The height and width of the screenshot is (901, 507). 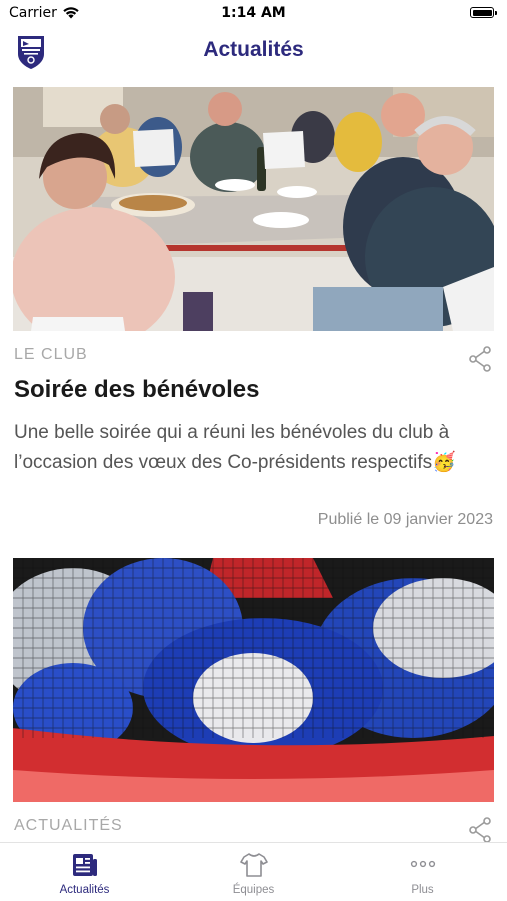 What do you see at coordinates (483, 12) in the screenshot?
I see `battery-icon` at bounding box center [483, 12].